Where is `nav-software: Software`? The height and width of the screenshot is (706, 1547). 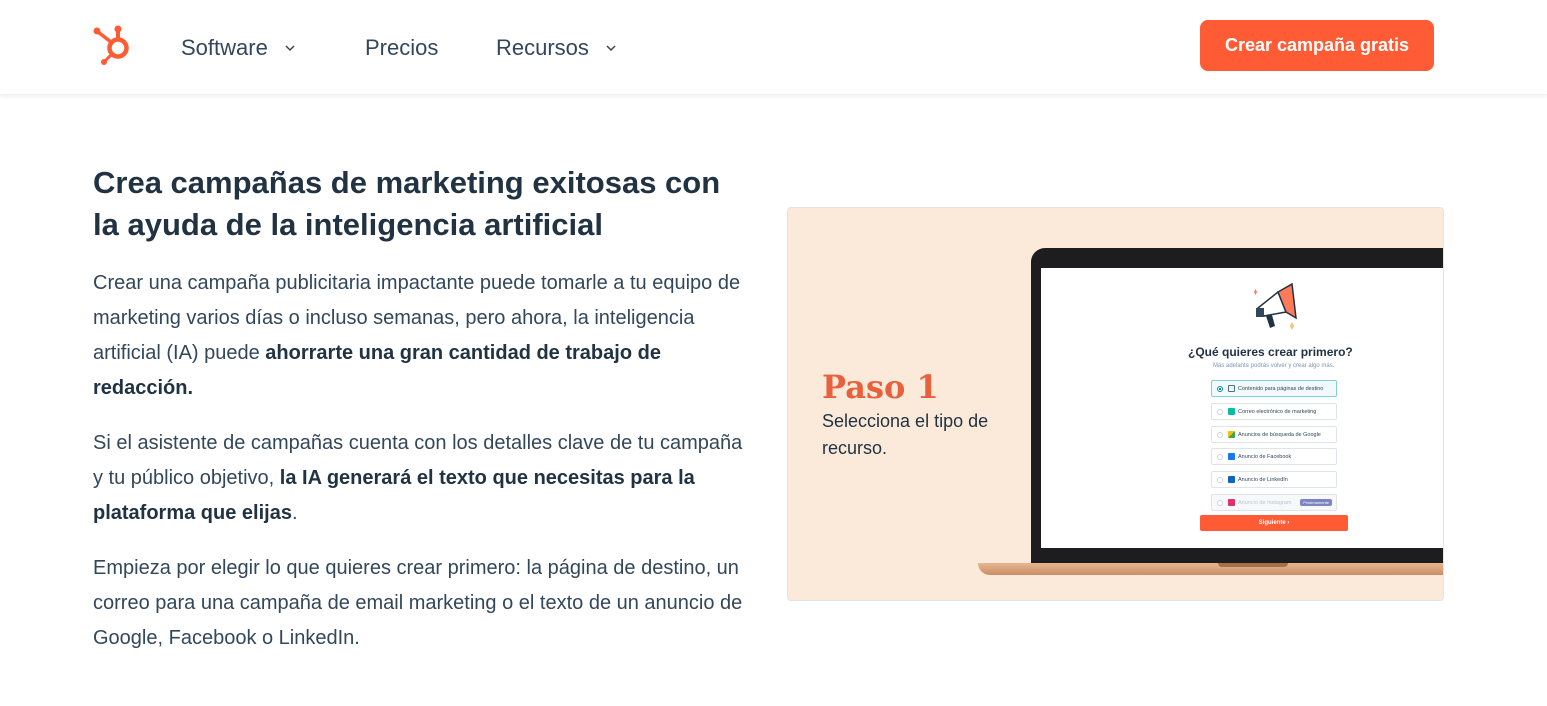 nav-software: Software is located at coordinates (238, 48).